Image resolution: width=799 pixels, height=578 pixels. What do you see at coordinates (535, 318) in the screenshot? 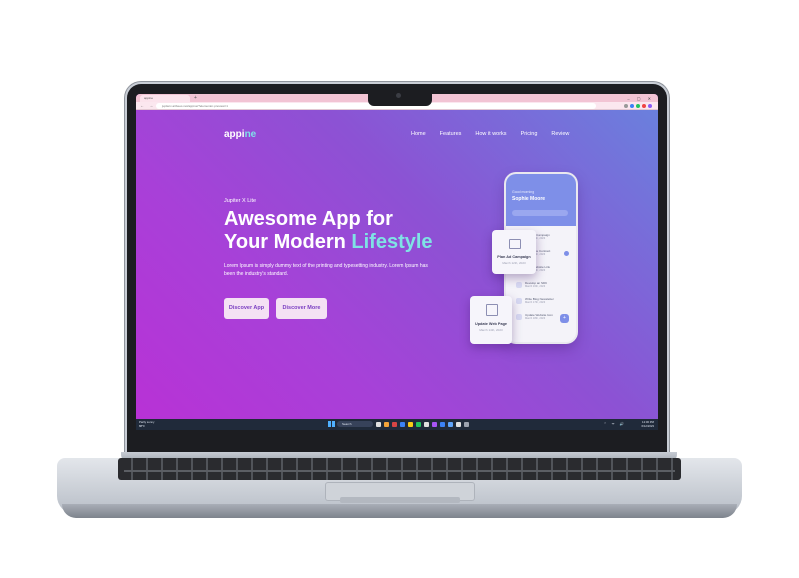
I see `task-date: March 18th, 2023` at bounding box center [535, 318].